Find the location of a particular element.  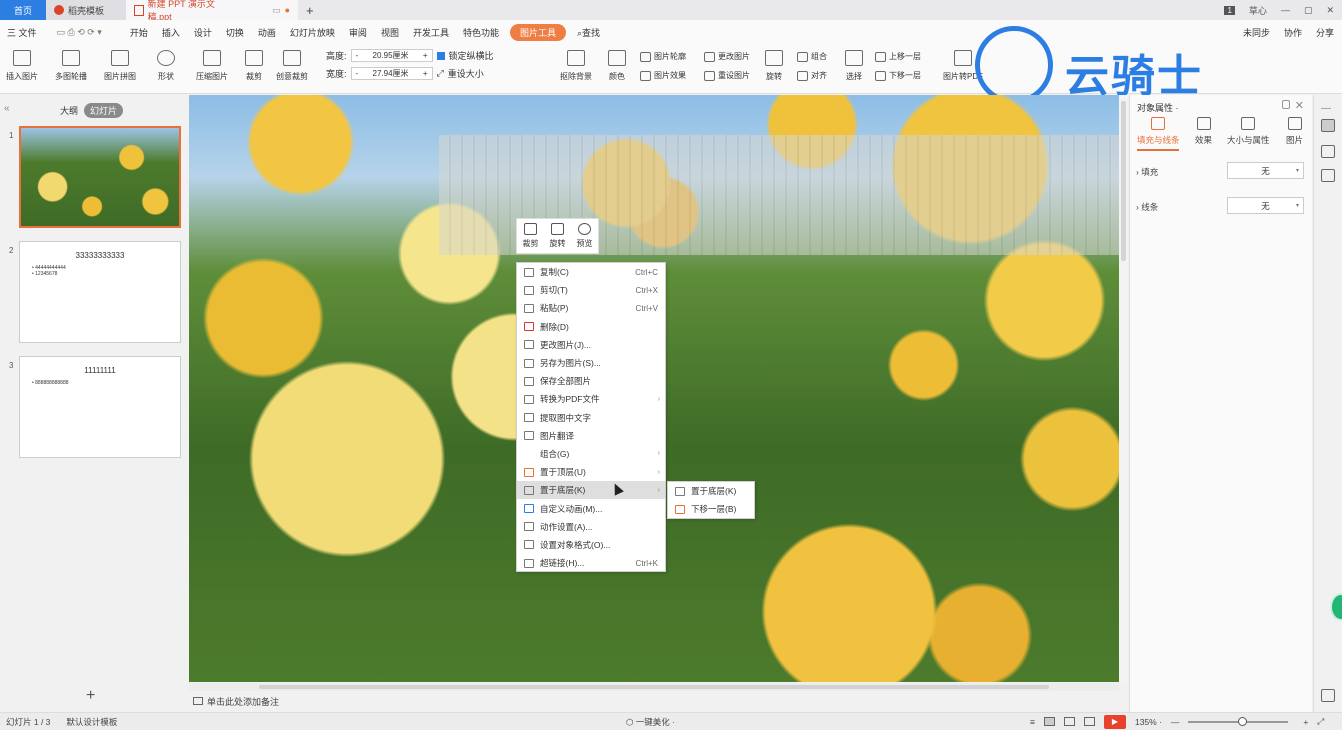

grid-icon is located at coordinates (1328, 695).